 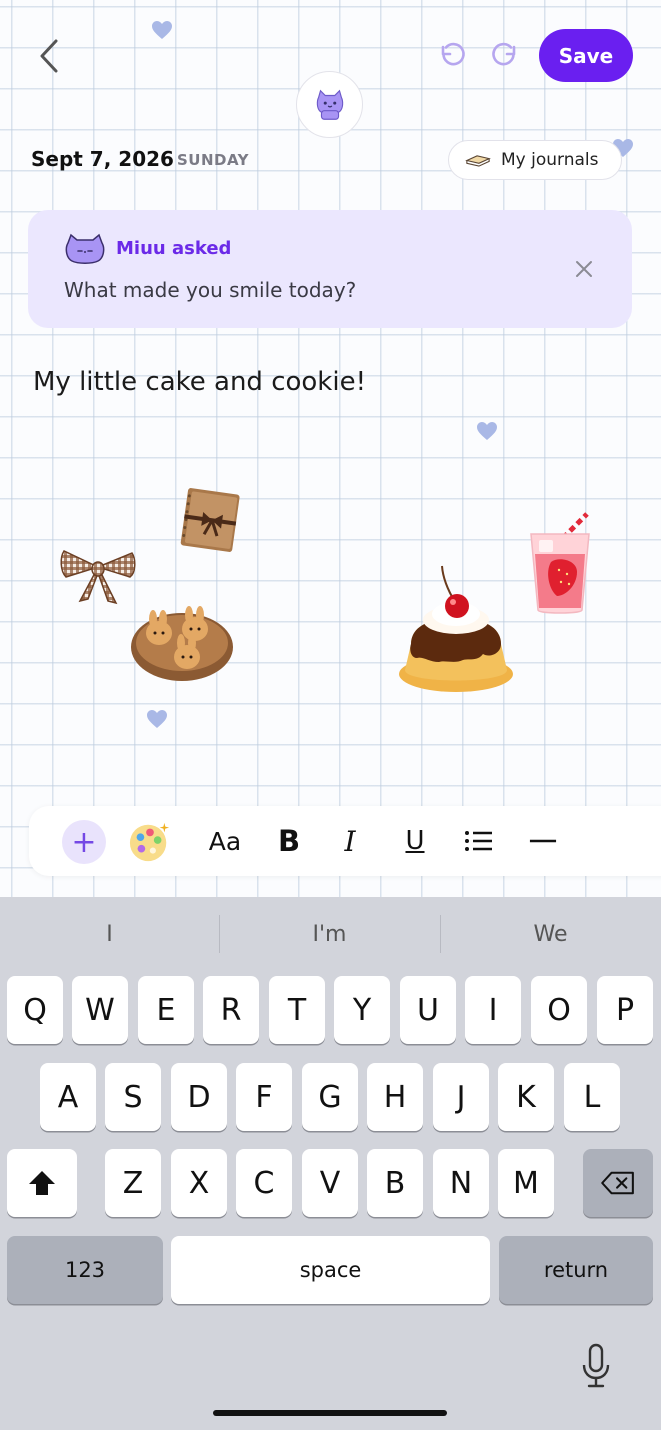 I want to click on undo-icon, so click(x=453, y=54).